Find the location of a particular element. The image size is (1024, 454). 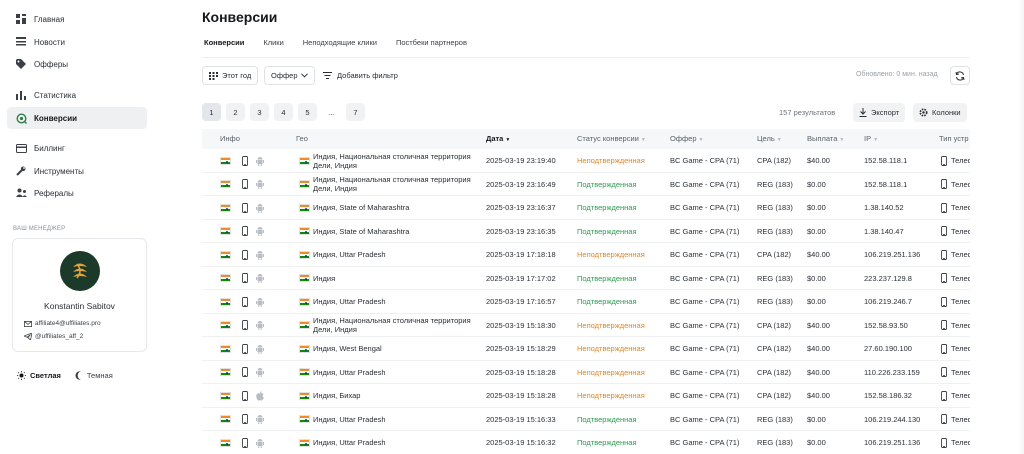

offer-select: Оффер is located at coordinates (289, 75).